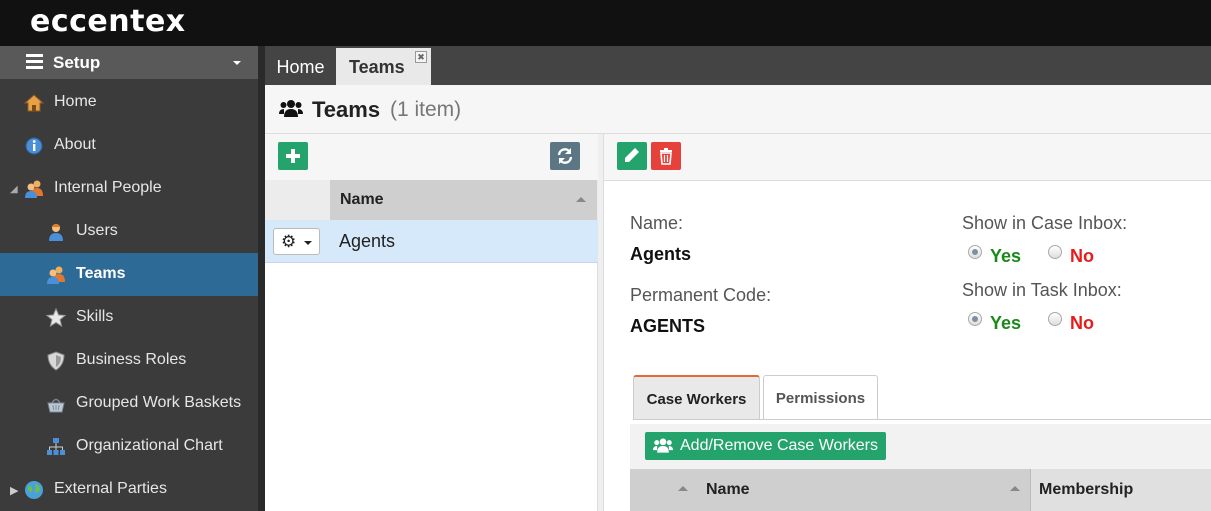  I want to click on sidebar-item-organizational-chart: Organizational Chart, so click(129, 446).